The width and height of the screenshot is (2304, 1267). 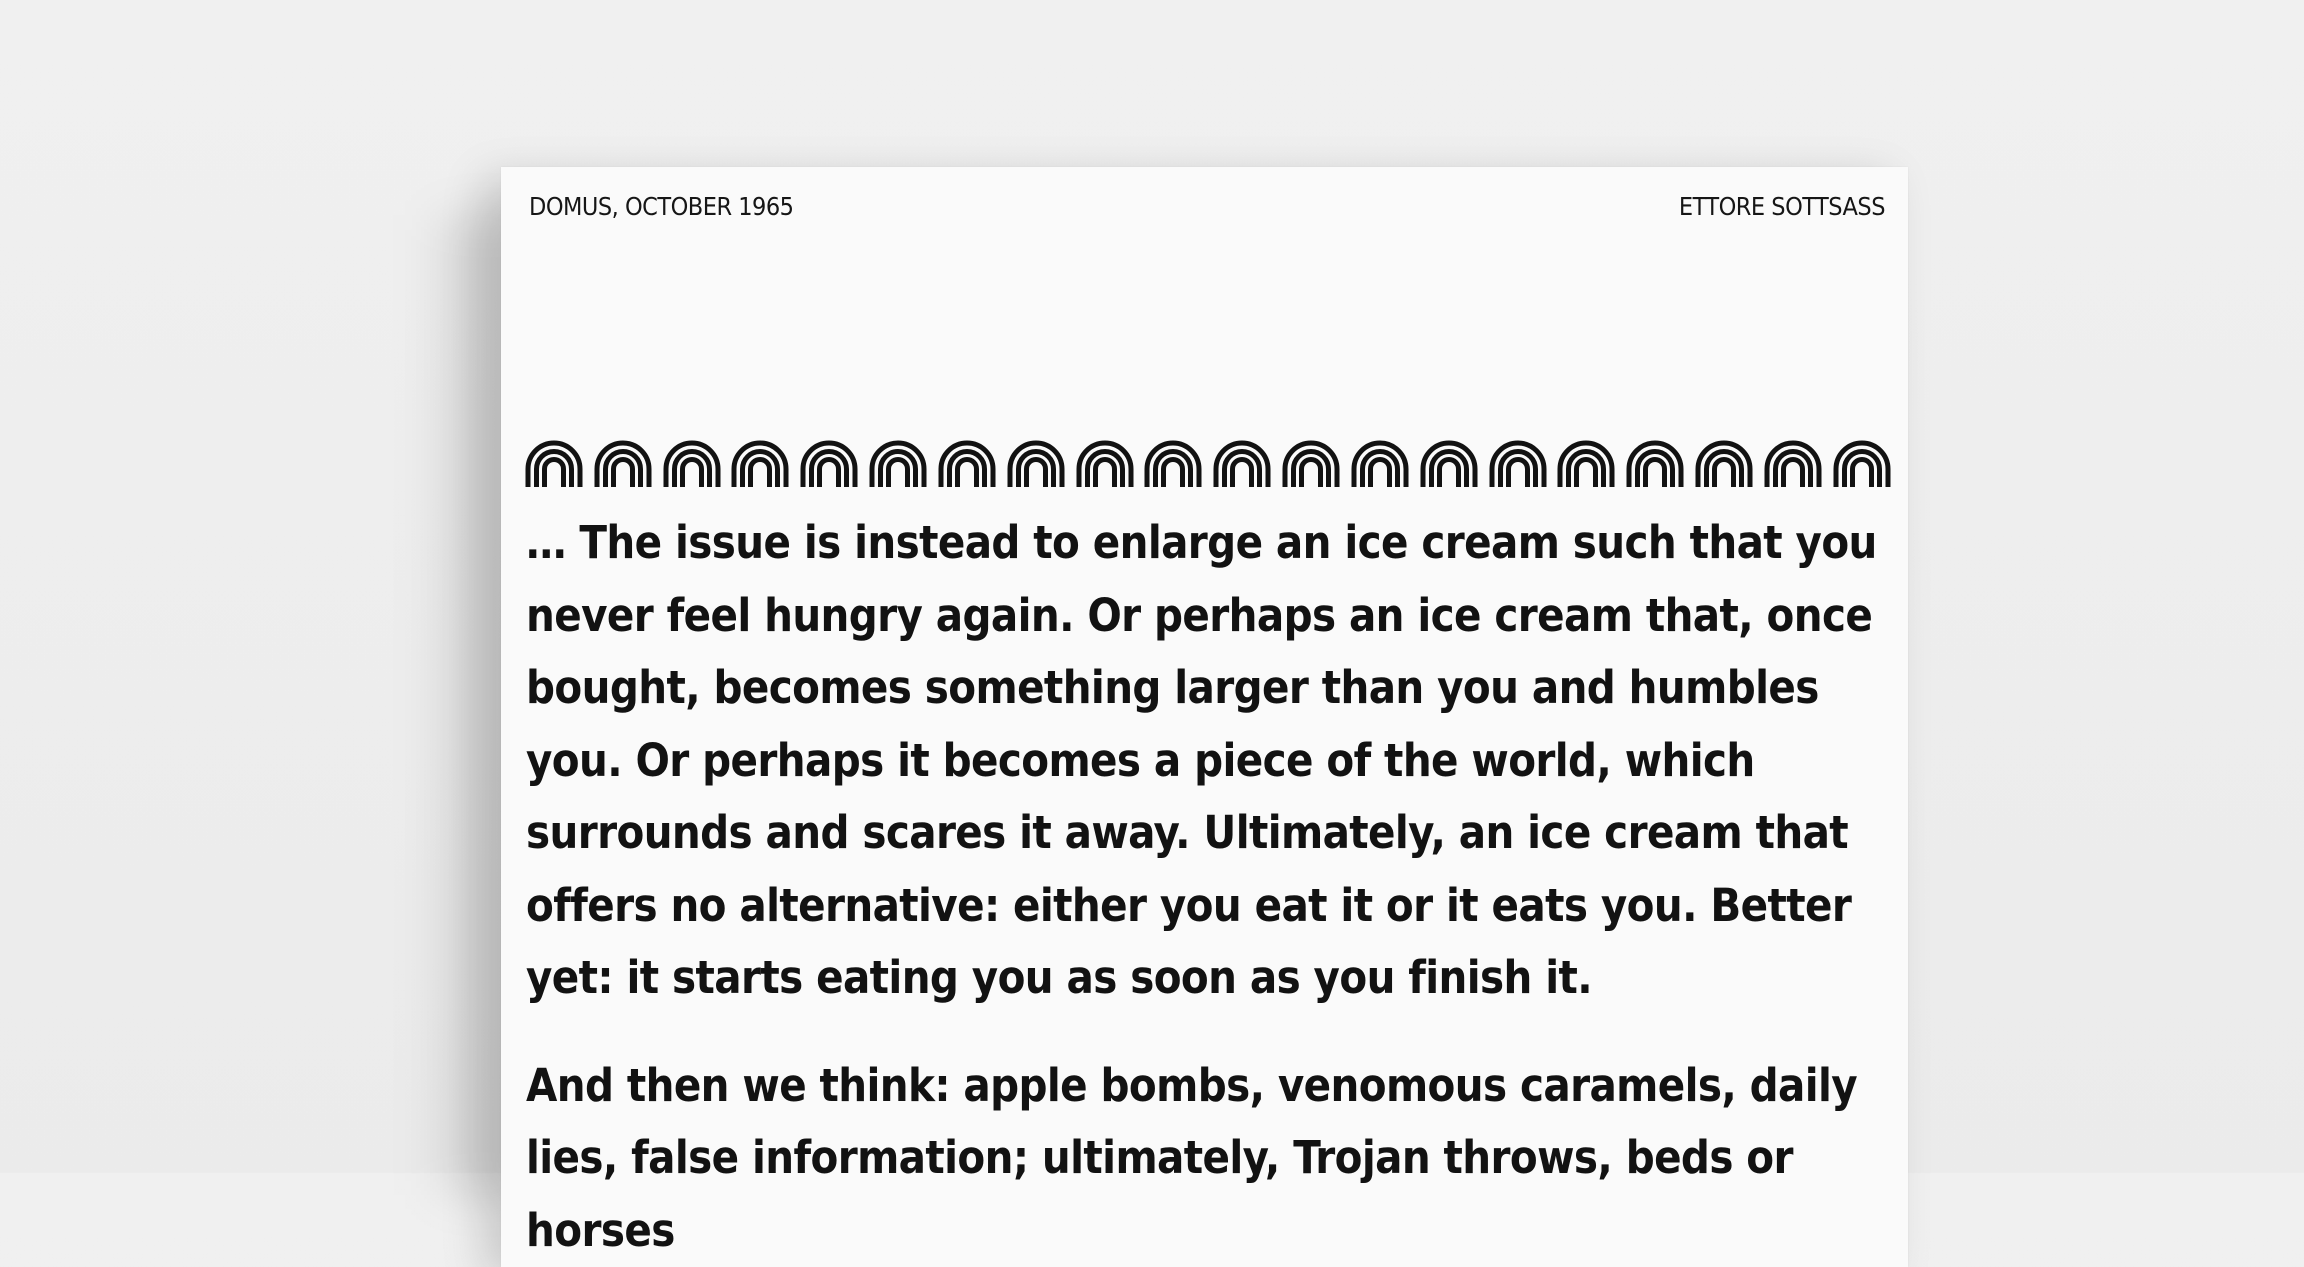 I want to click on rainbow-arch-ornament-row, so click(x=1208, y=463).